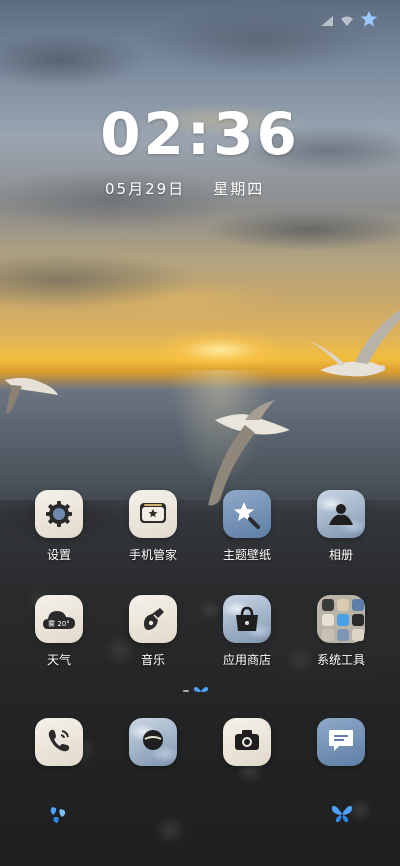  I want to click on app-label: 系统工具, so click(340, 660).